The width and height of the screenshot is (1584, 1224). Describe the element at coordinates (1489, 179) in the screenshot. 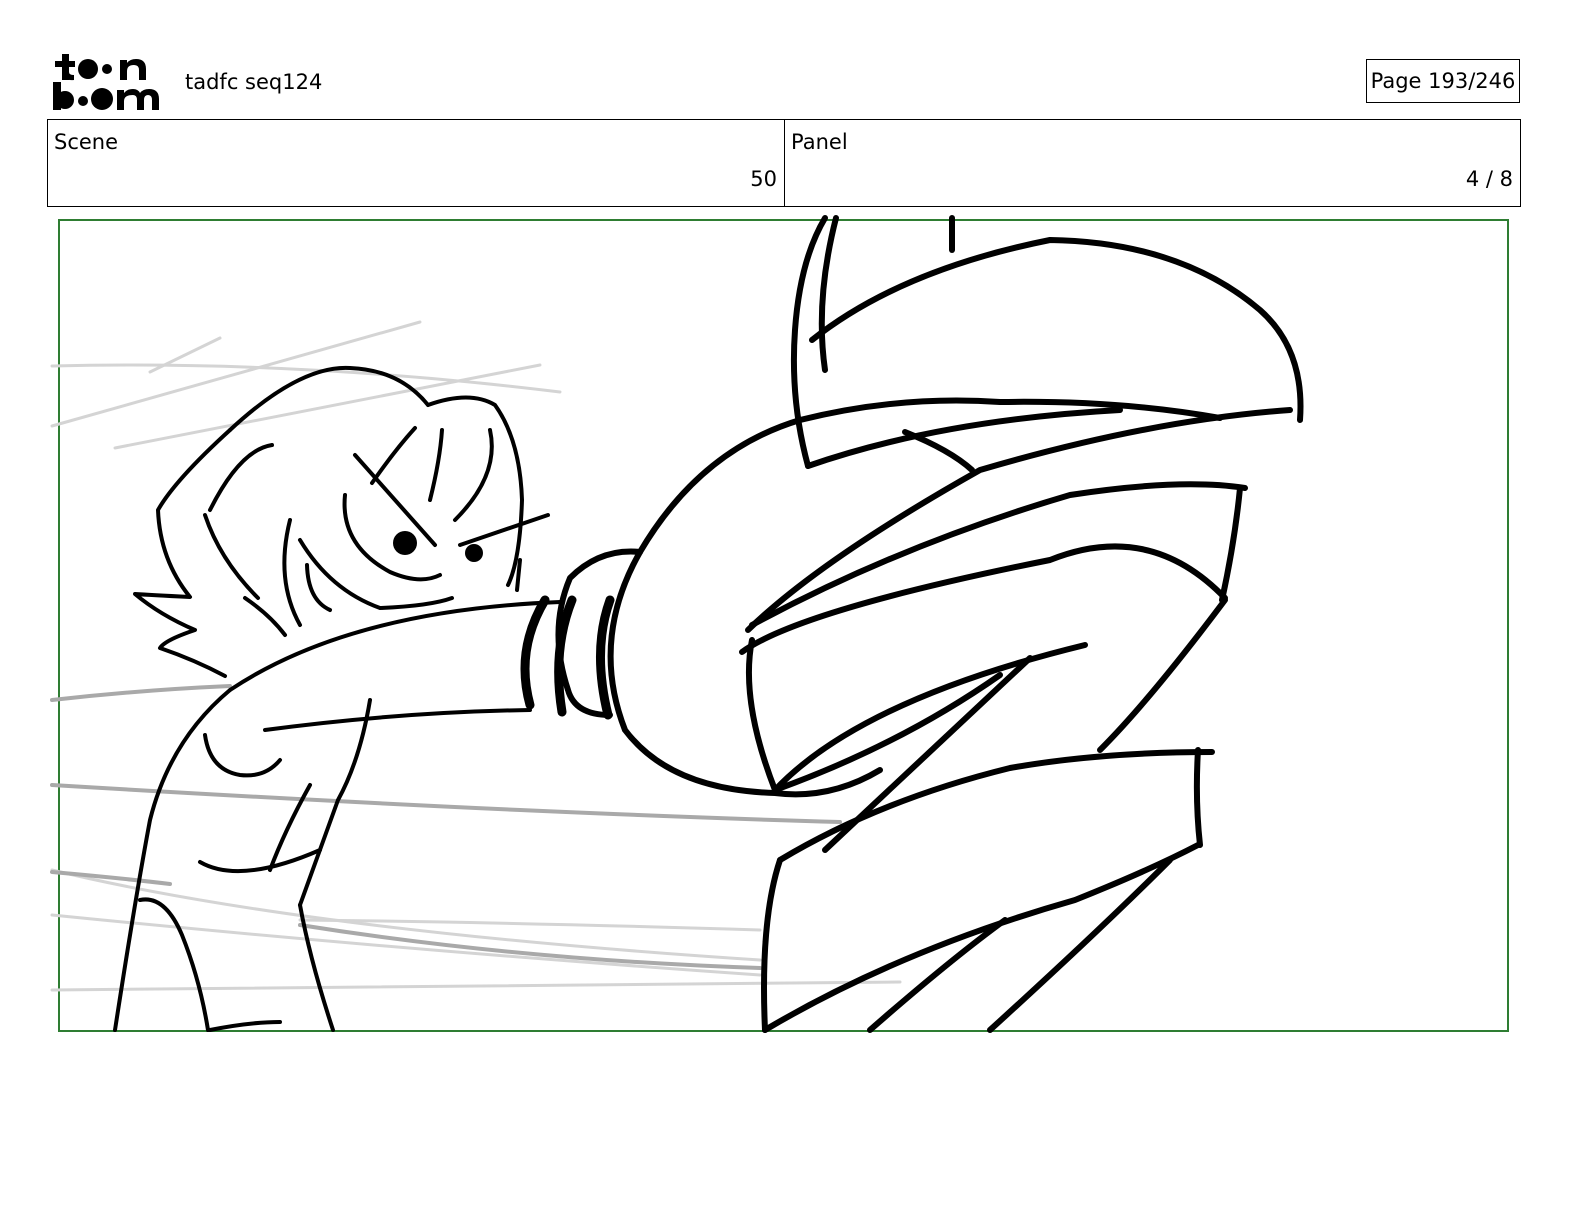

I see `panel-value: 4 / 8` at that location.